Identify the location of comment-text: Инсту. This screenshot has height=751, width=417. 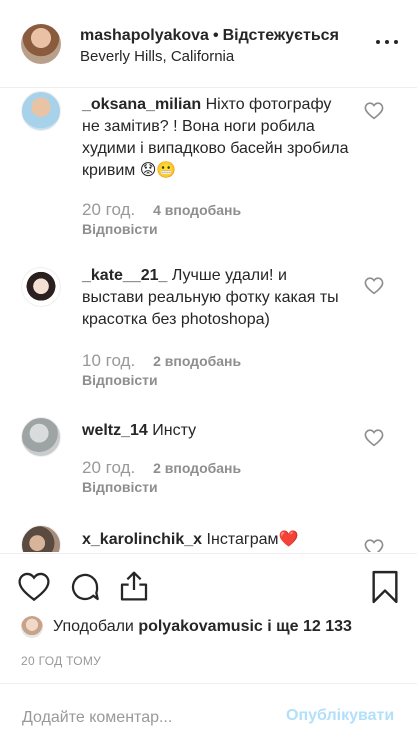
(174, 430).